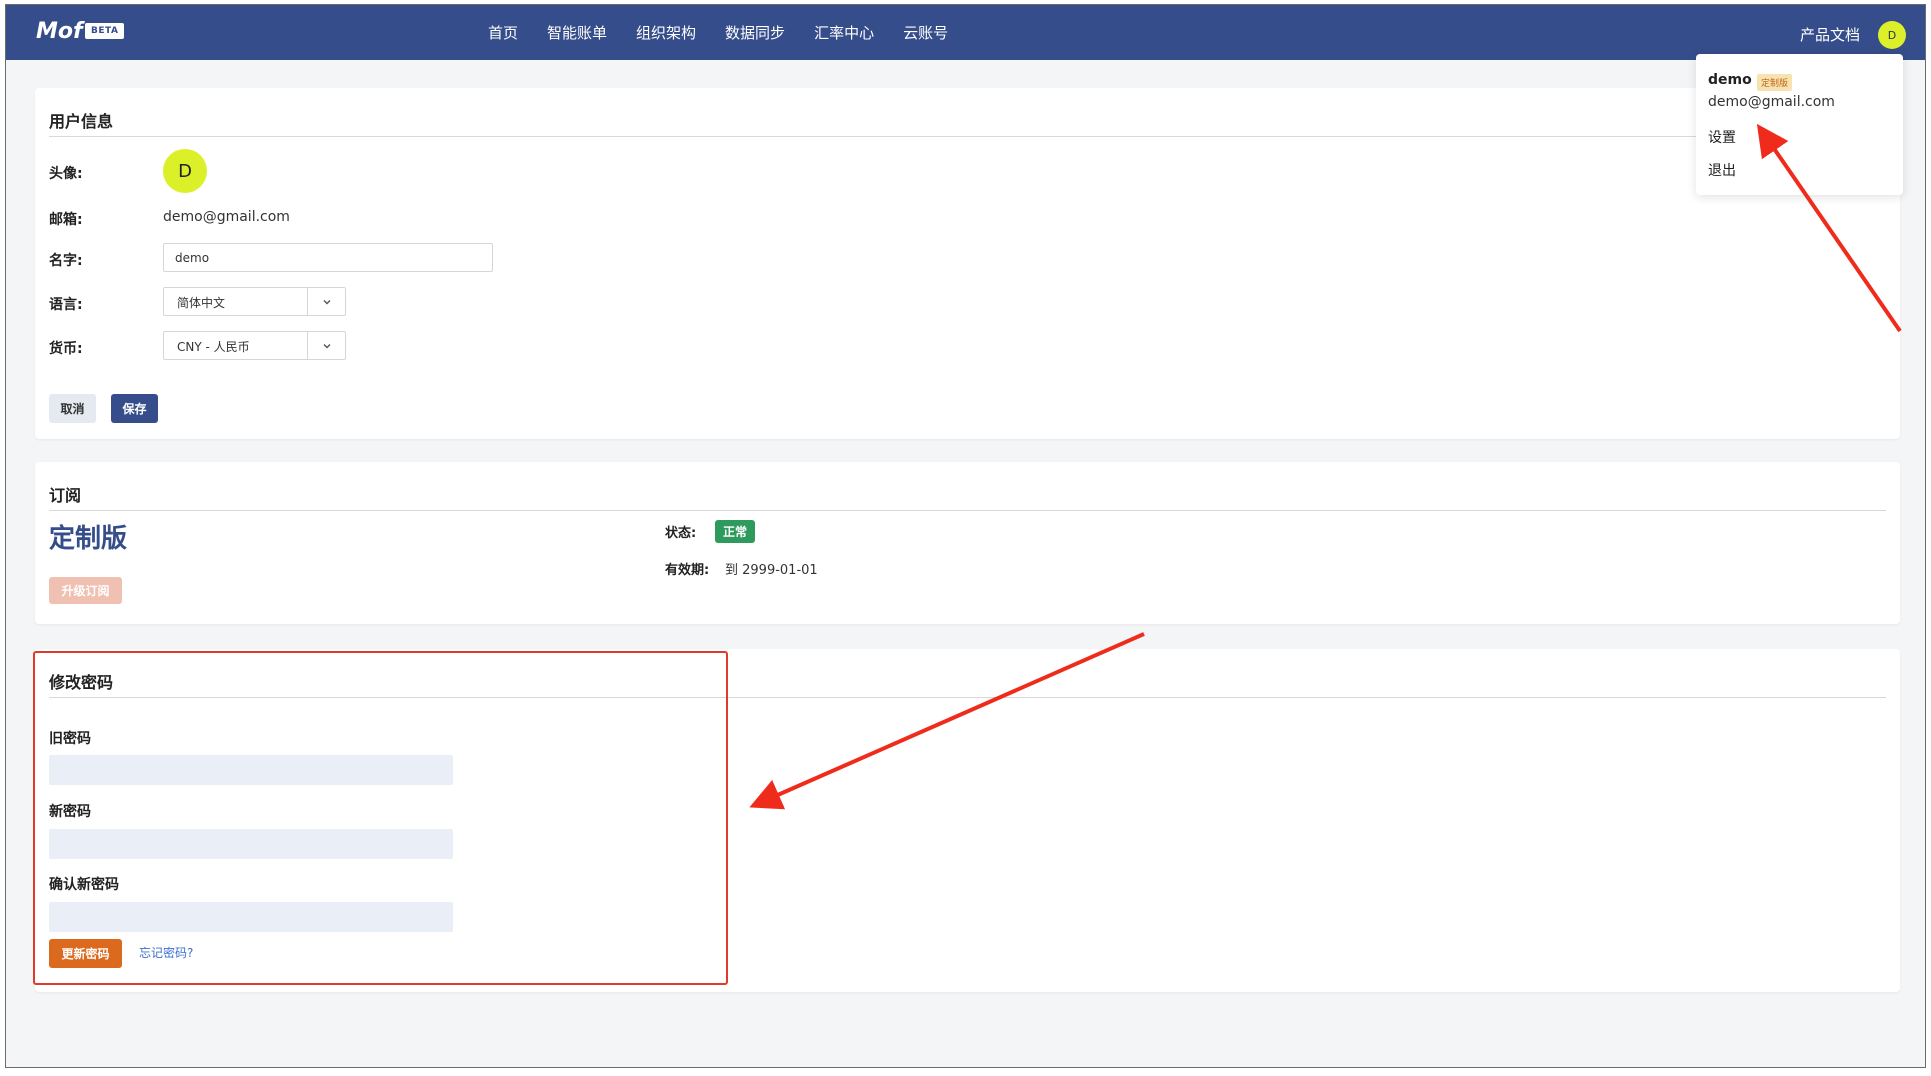  What do you see at coordinates (66, 349) in the screenshot?
I see `currency-label: 货币:` at bounding box center [66, 349].